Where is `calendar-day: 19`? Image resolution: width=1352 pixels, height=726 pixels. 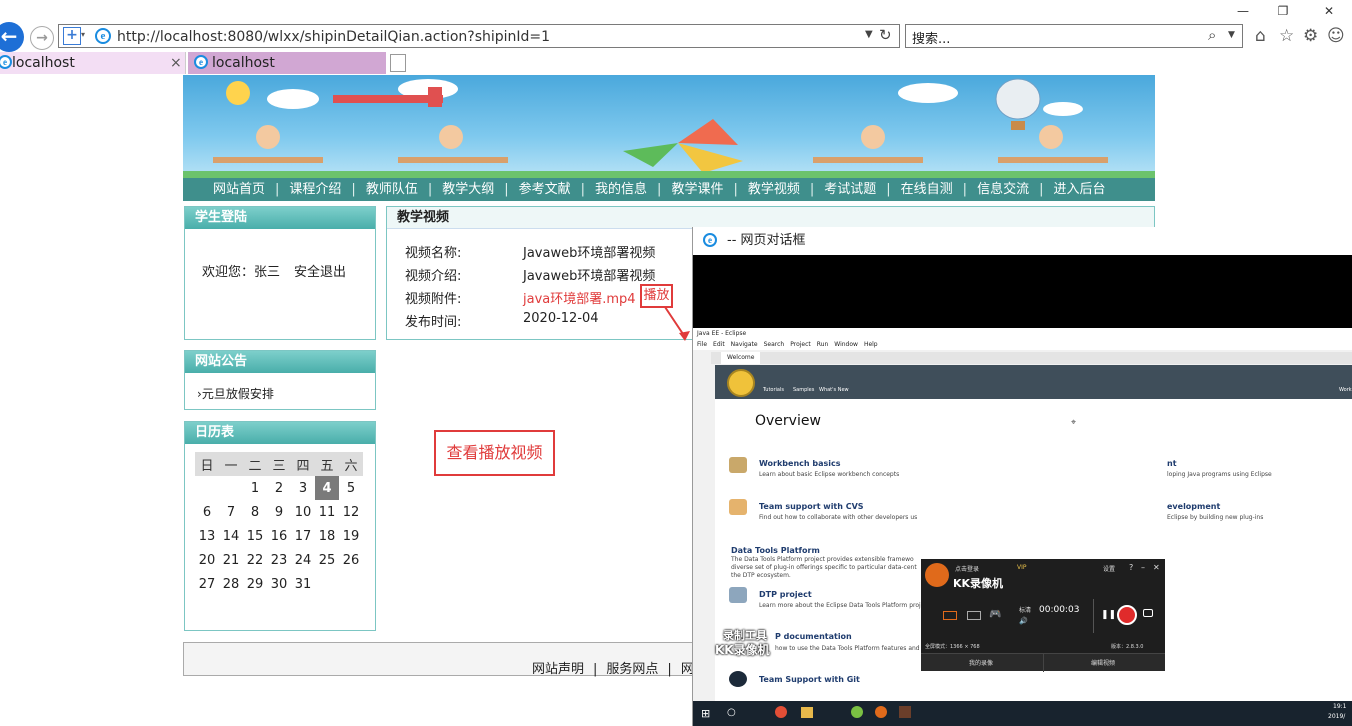 calendar-day: 19 is located at coordinates (351, 536).